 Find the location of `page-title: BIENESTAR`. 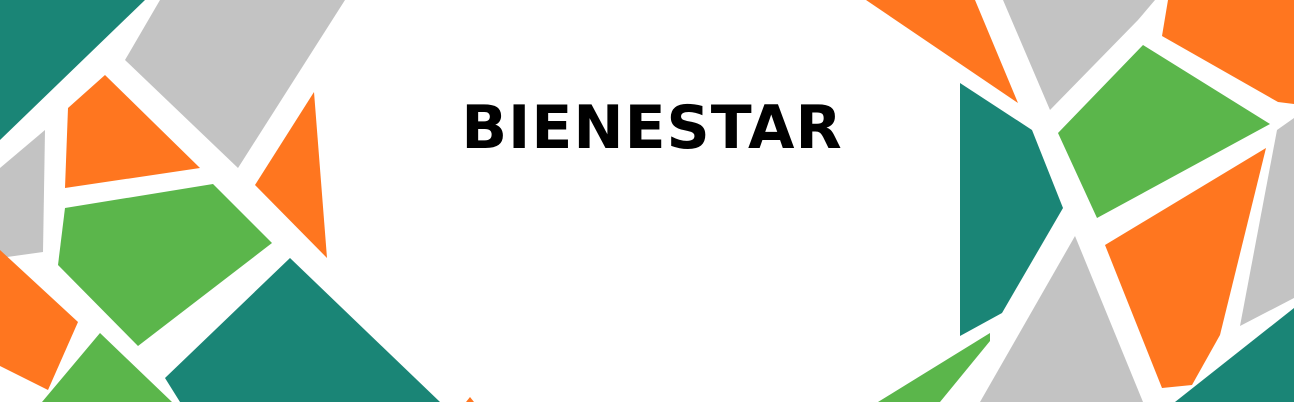

page-title: BIENESTAR is located at coordinates (652, 128).